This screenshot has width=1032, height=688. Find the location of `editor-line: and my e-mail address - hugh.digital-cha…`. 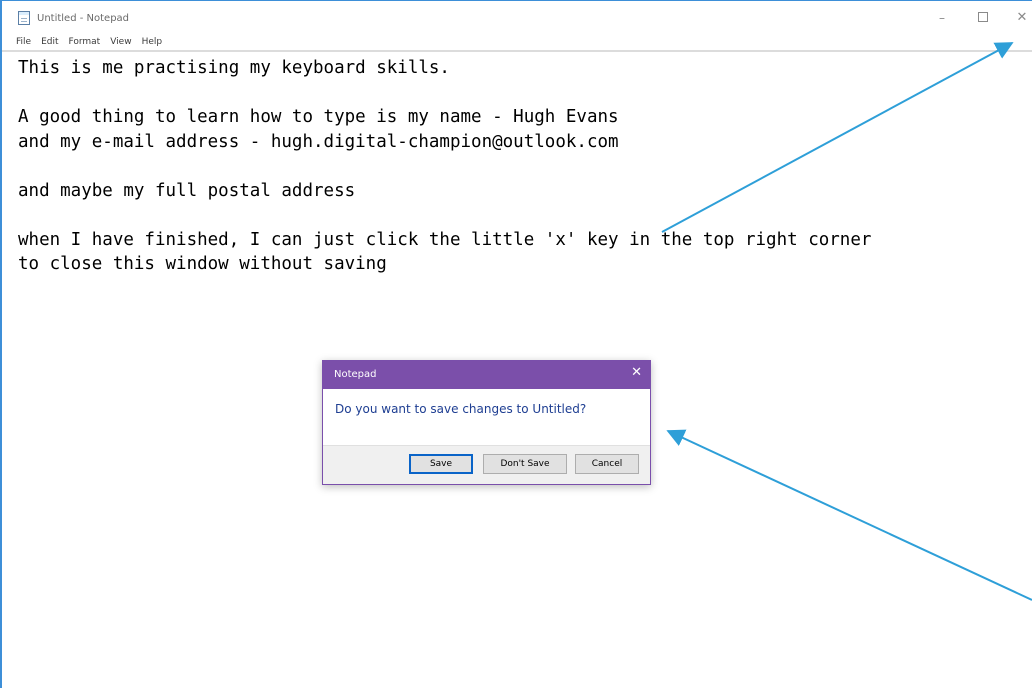

editor-line: and my e-mail address - hugh.digital-cha… is located at coordinates (318, 141).